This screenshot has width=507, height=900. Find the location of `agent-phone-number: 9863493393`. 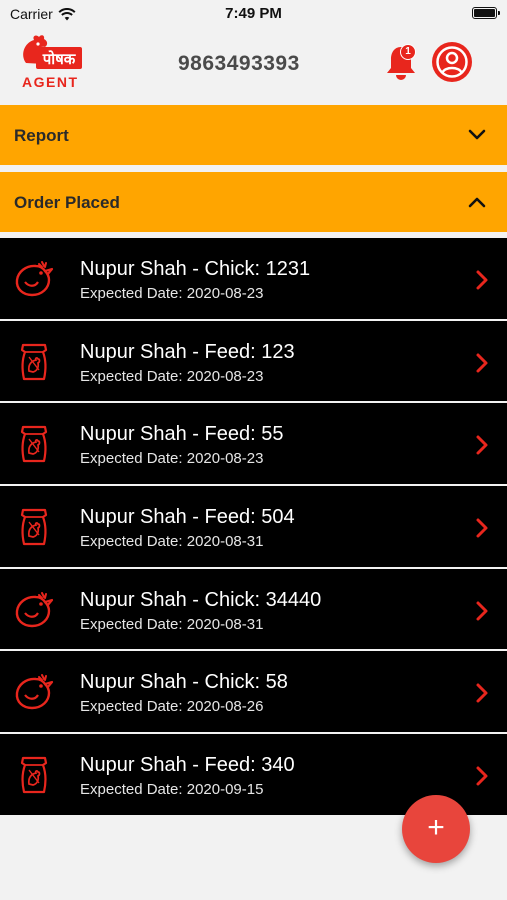

agent-phone-number: 9863493393 is located at coordinates (239, 63).